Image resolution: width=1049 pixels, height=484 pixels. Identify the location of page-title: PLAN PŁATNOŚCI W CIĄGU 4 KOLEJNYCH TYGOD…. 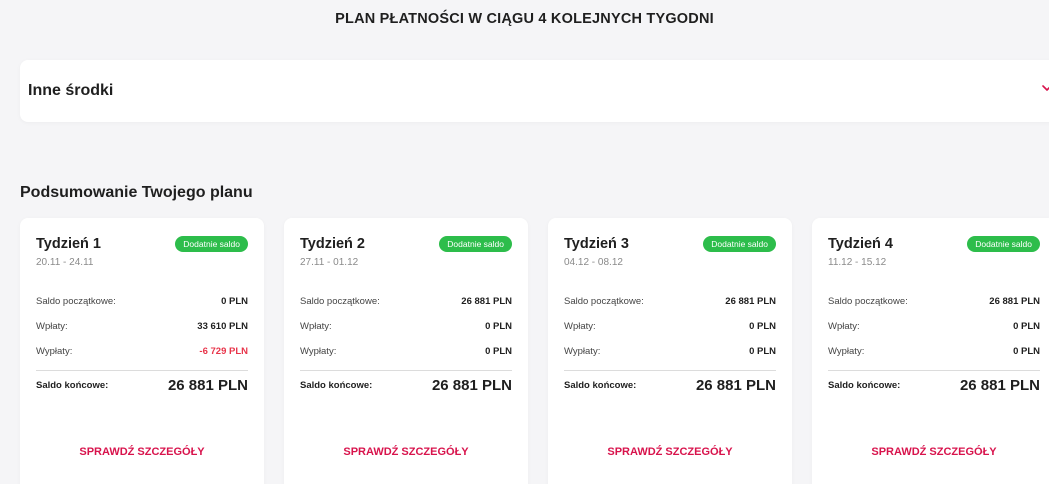
(524, 19).